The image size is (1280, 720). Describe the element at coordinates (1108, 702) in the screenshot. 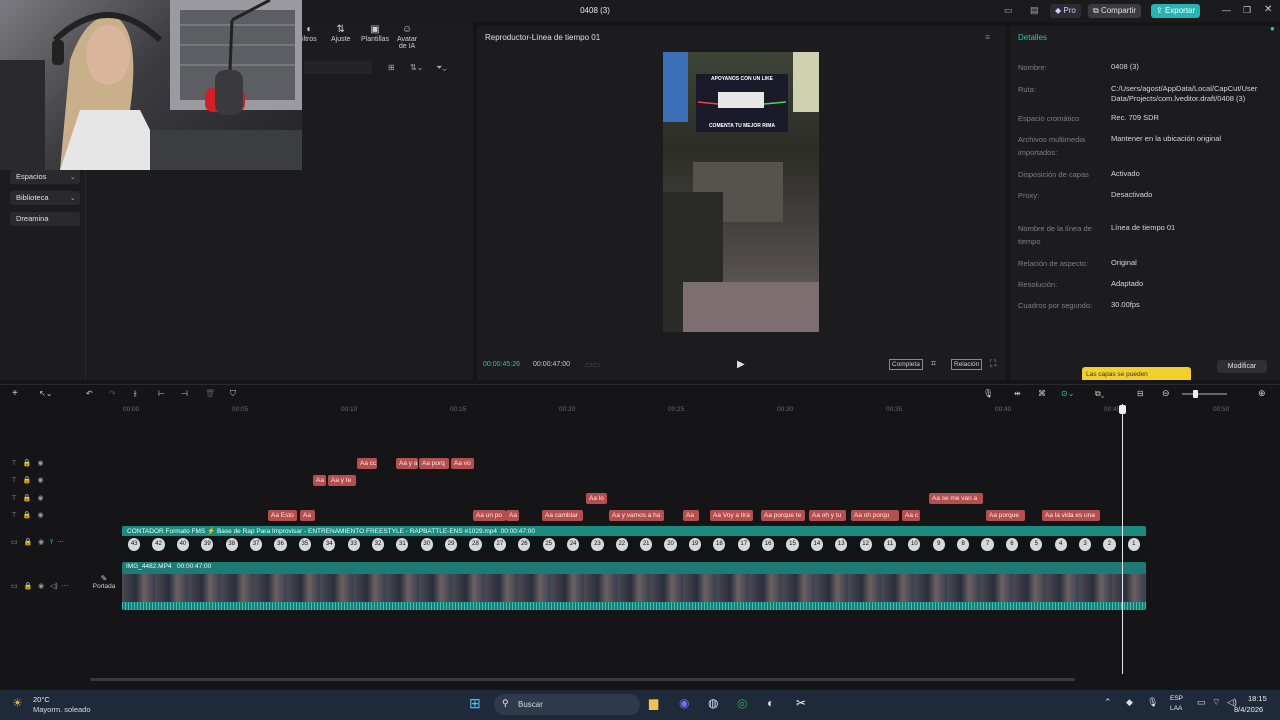

I see `chevron-up-icon: ⌃` at that location.